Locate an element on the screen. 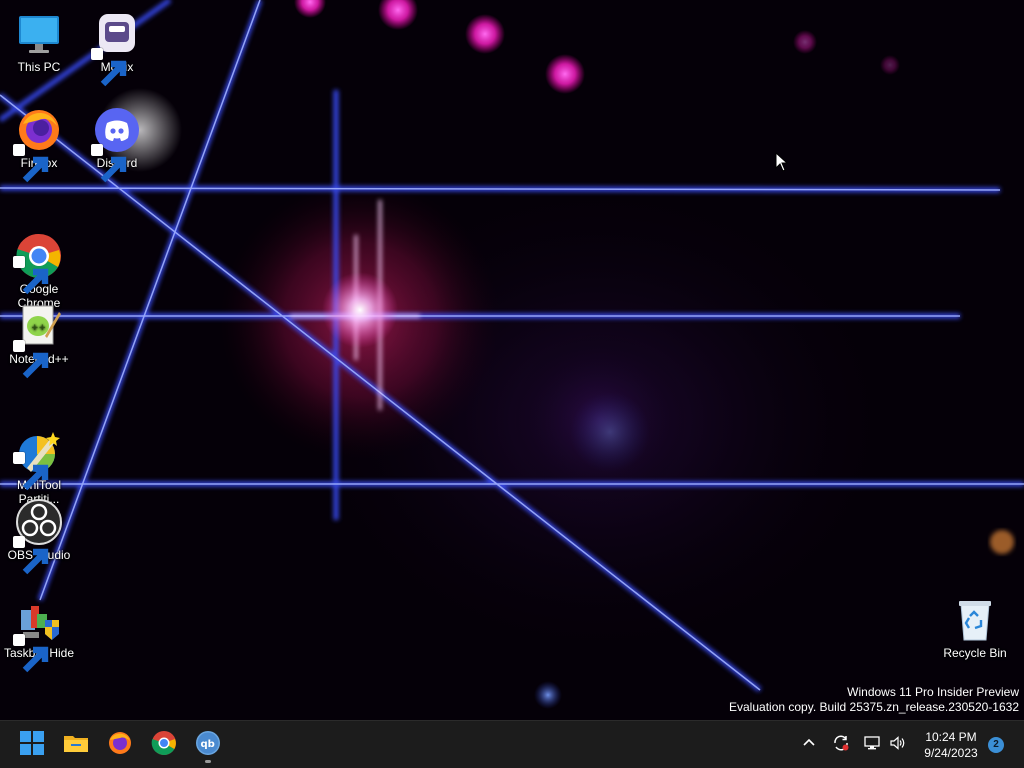 This screenshot has width=1024, height=768. desktop-icon-this-pc: This PC is located at coordinates (39, 42).